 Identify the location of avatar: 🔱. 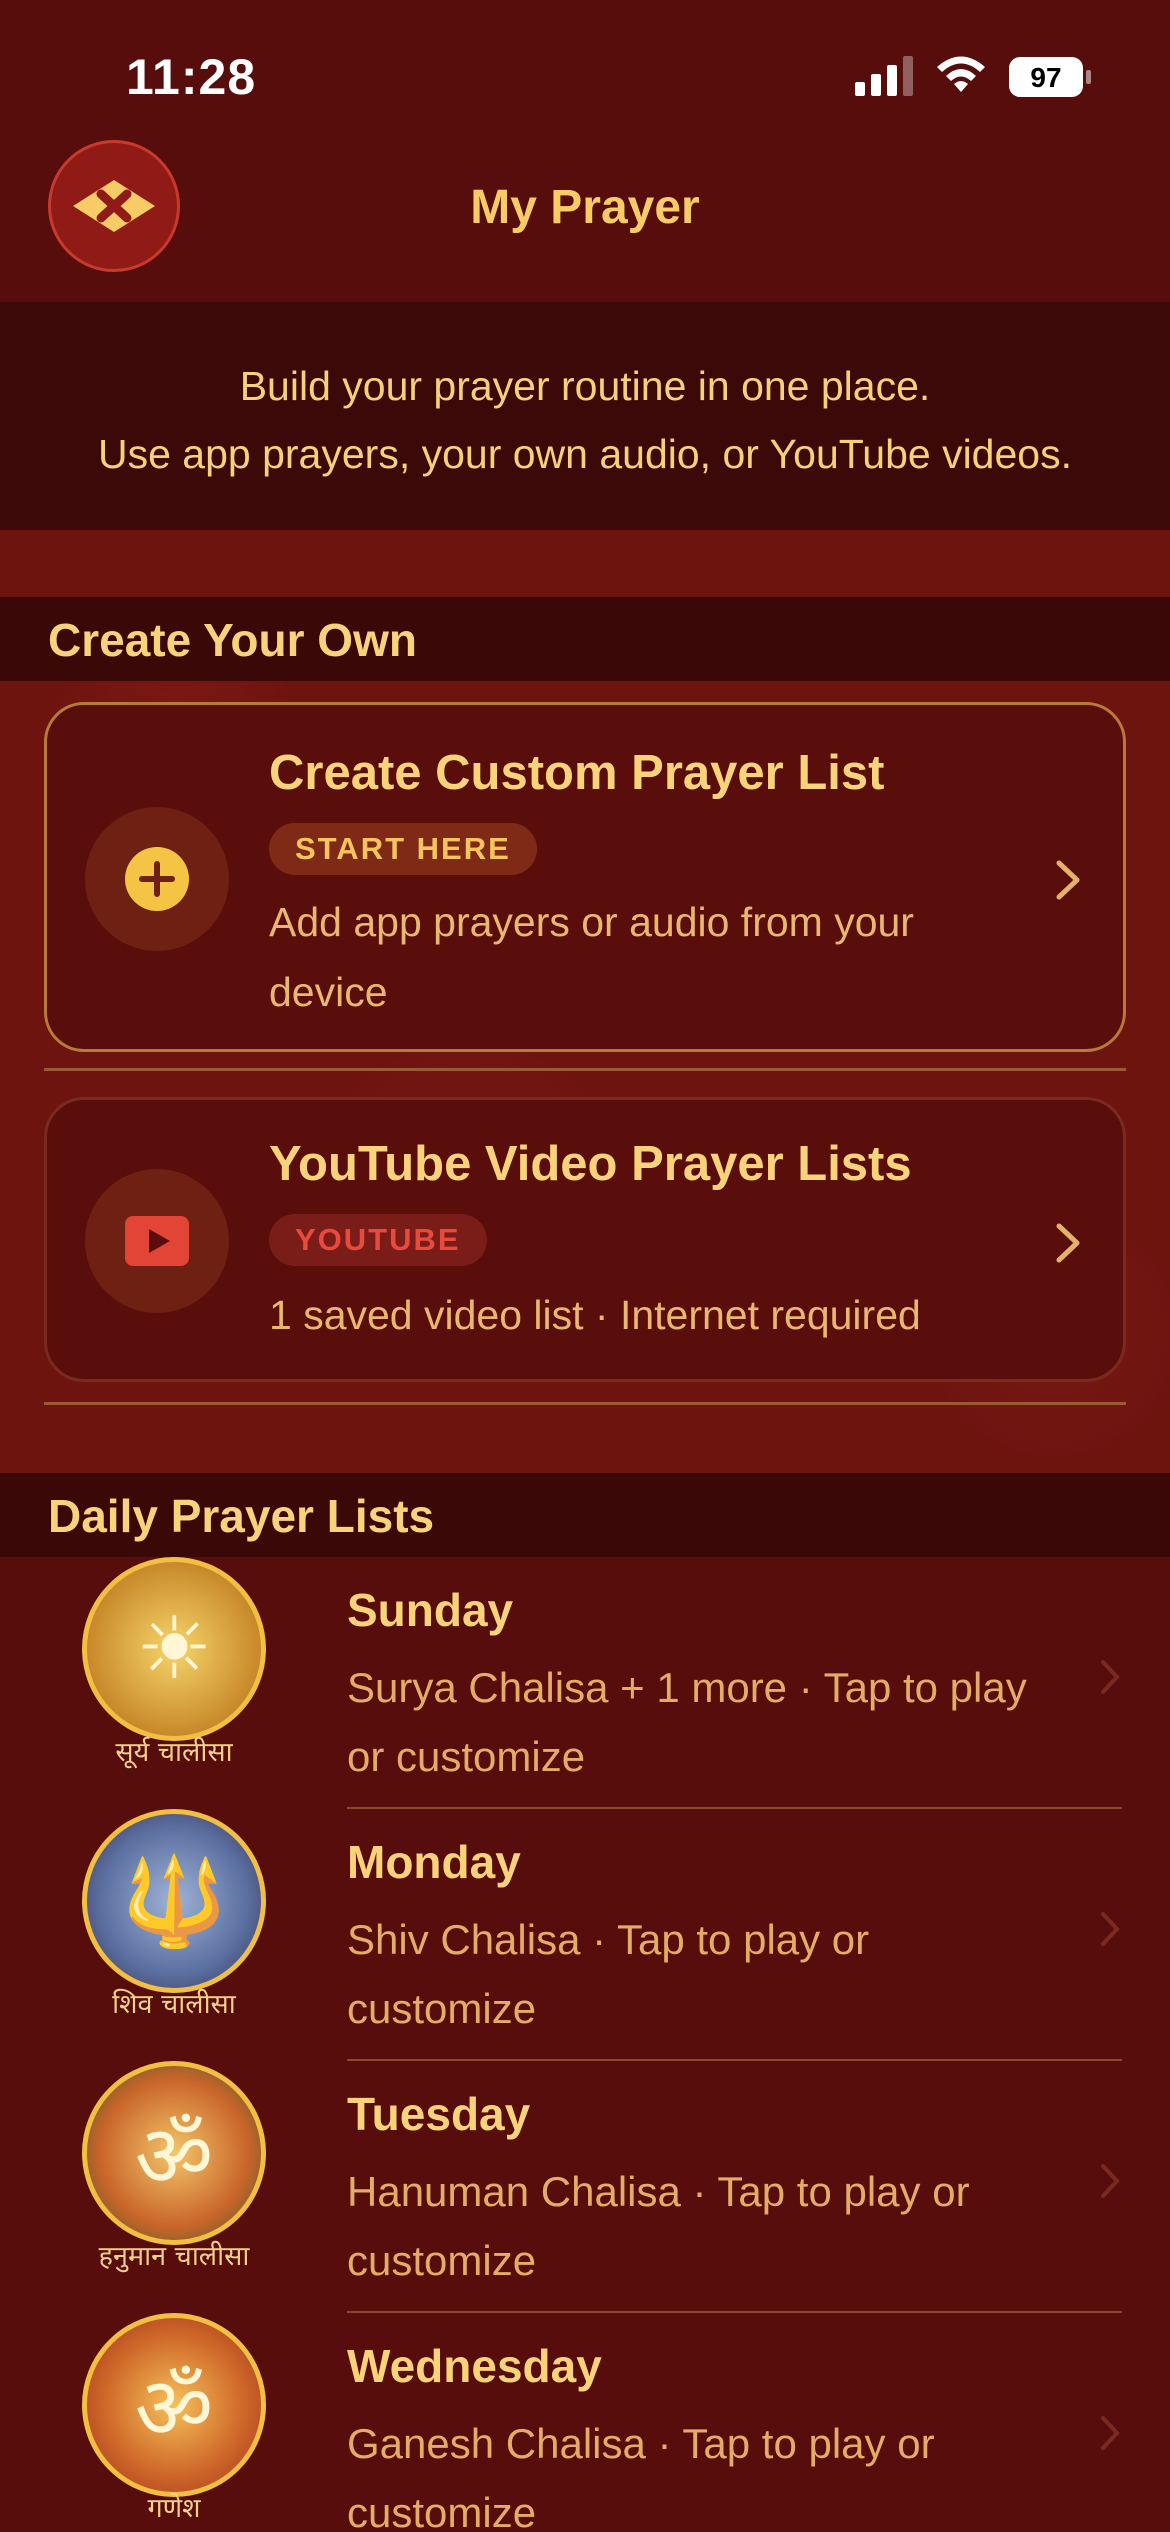
(174, 1901).